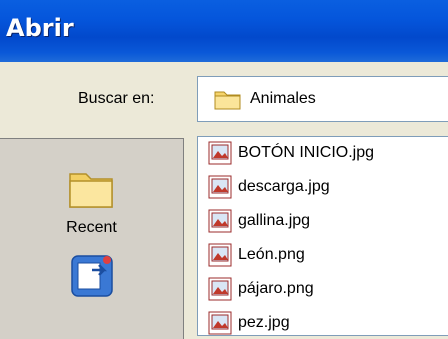 This screenshot has width=448, height=339. I want to click on list-item: pez.jpg, so click(249, 322).